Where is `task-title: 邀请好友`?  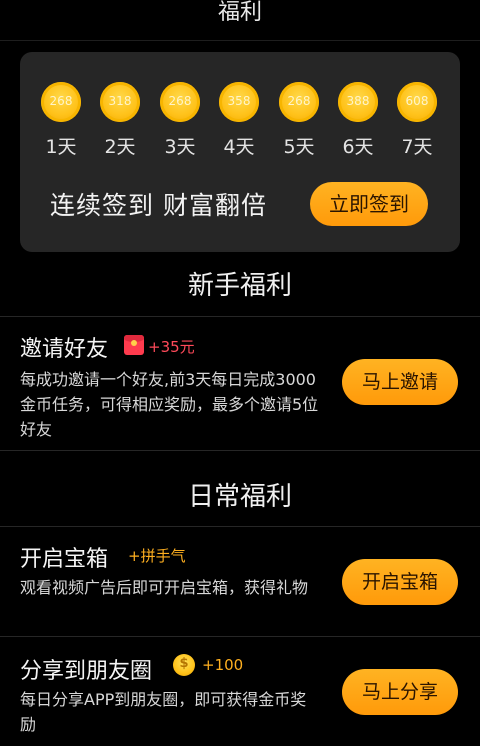
task-title: 邀请好友 is located at coordinates (64, 349).